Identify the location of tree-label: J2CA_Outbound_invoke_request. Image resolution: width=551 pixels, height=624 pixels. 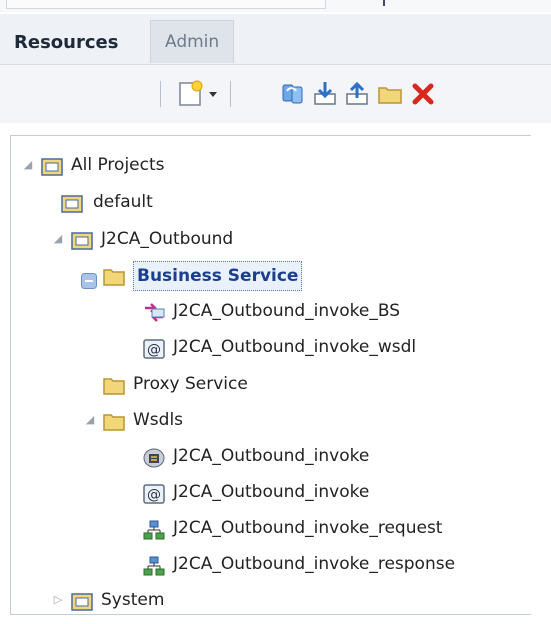
(308, 528).